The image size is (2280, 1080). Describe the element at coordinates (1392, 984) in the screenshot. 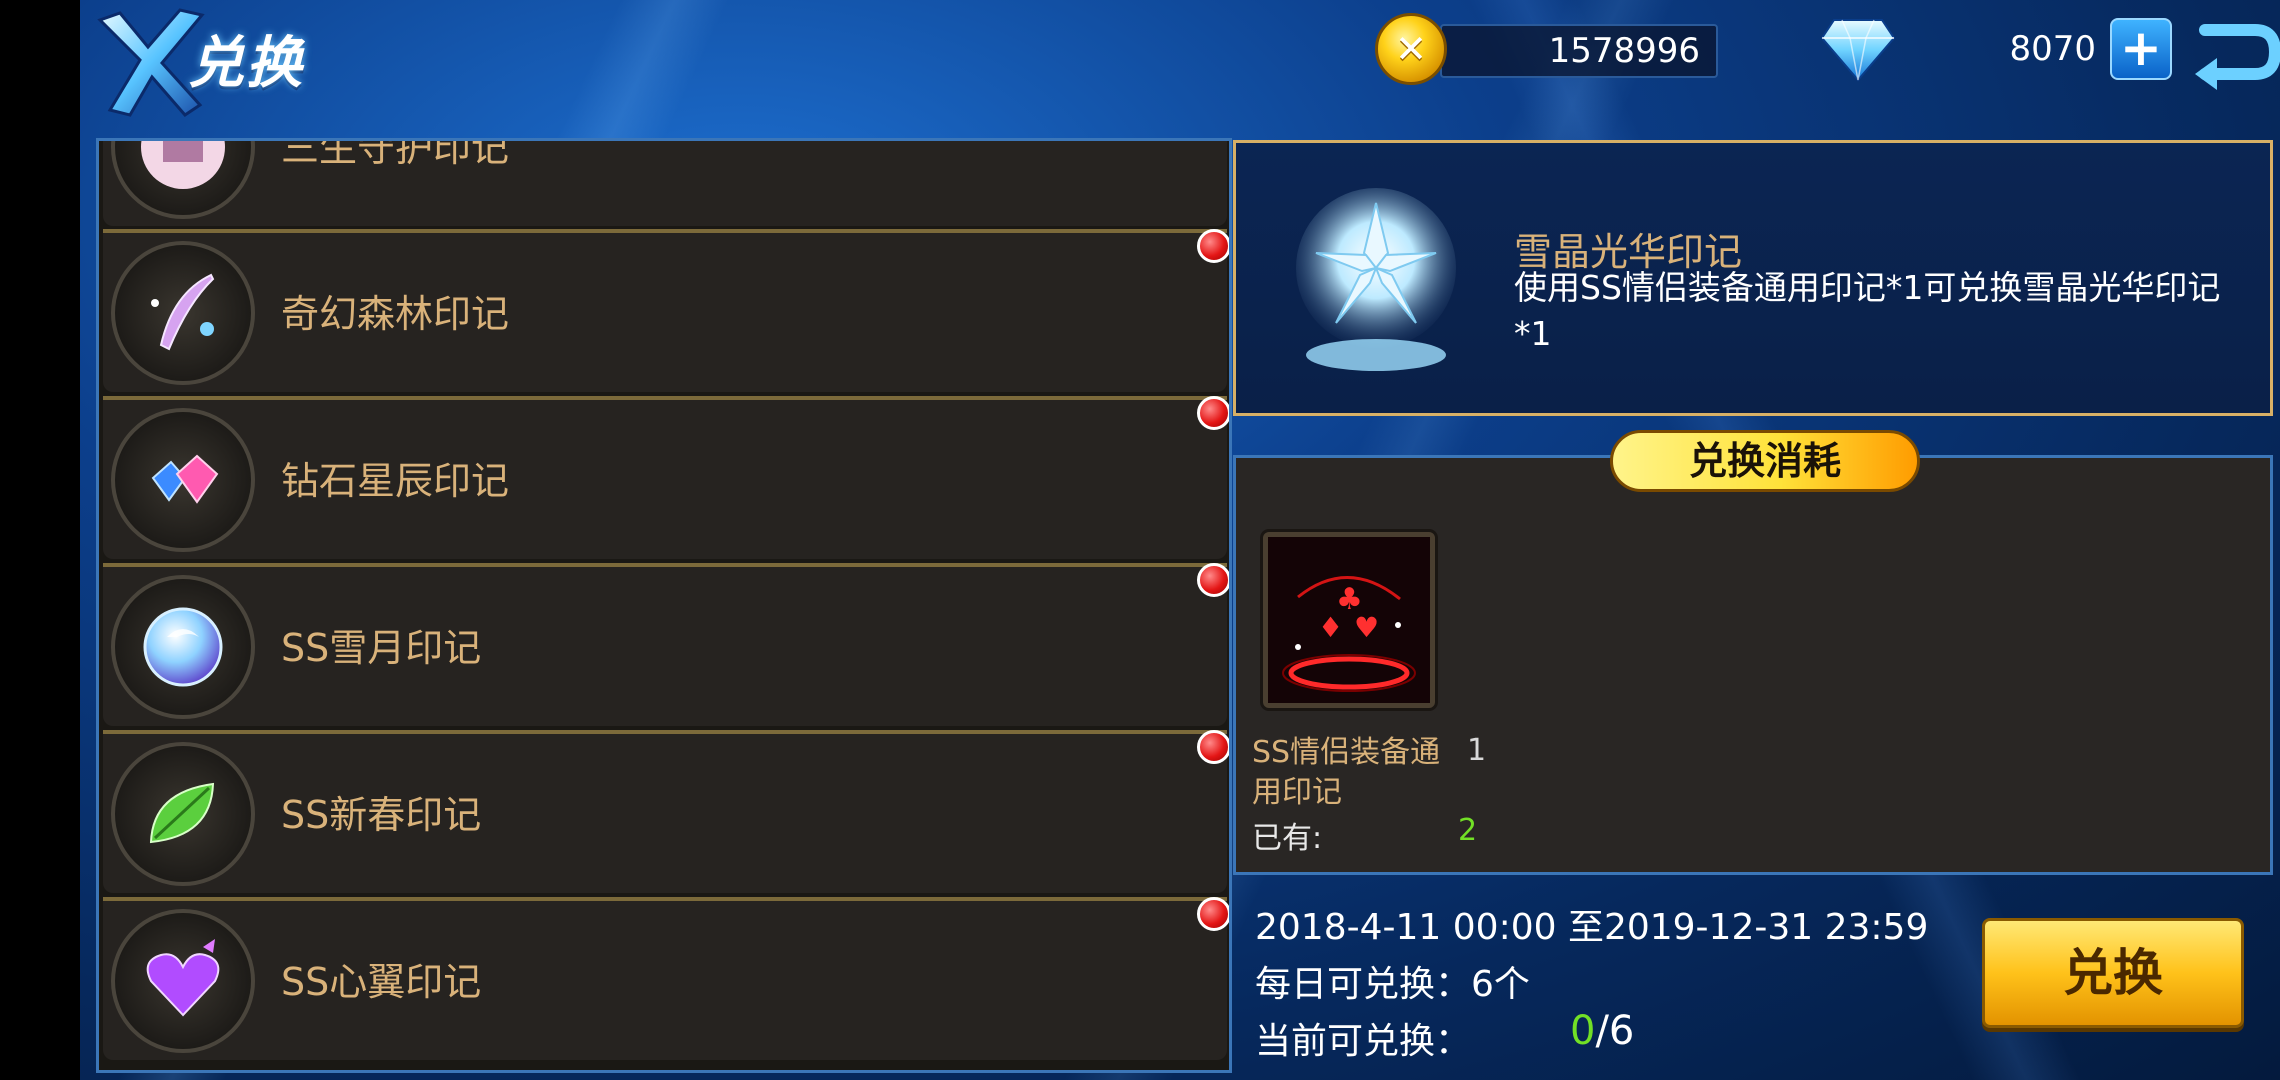

I see `daily-limit: 每日可兑换：6个` at that location.